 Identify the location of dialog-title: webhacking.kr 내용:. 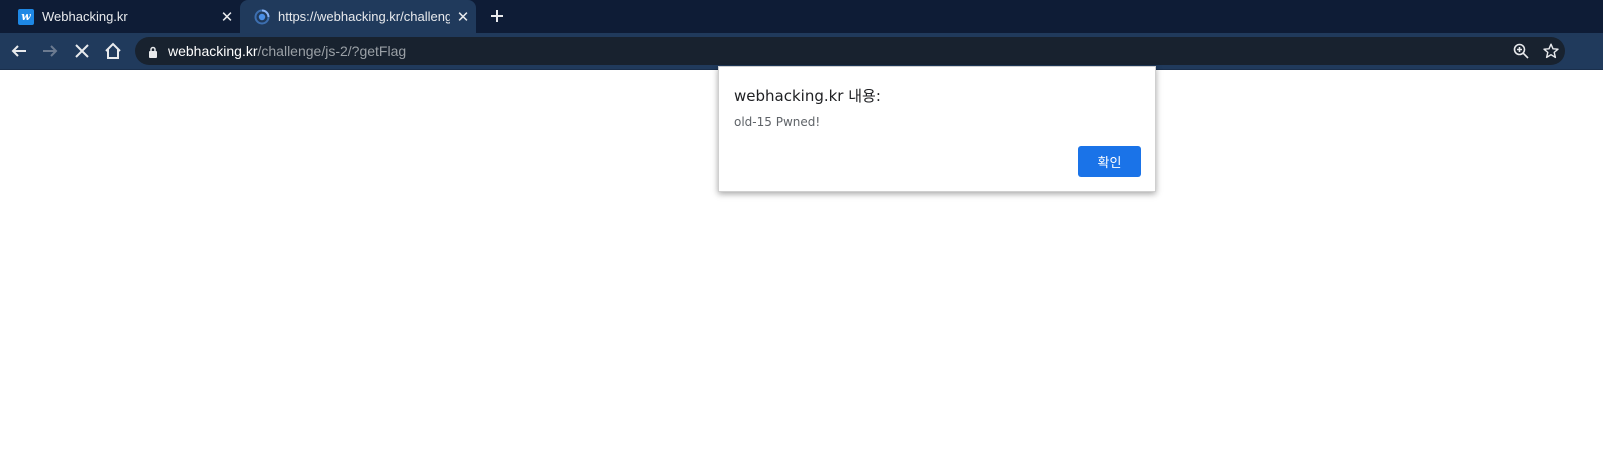
(807, 96).